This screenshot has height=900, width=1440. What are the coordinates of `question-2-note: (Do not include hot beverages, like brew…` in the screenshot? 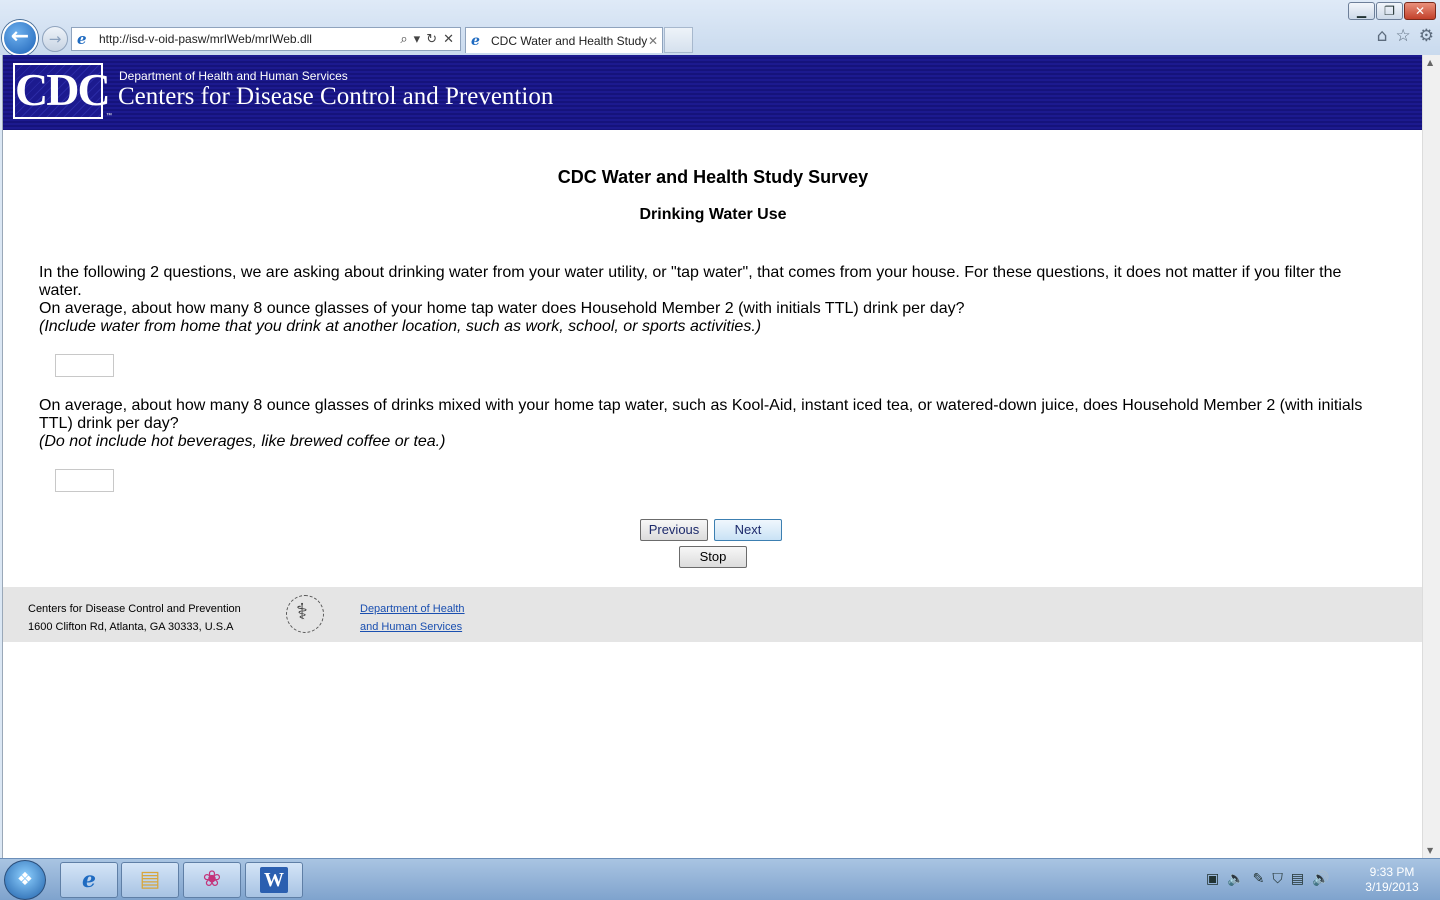 It's located at (242, 441).